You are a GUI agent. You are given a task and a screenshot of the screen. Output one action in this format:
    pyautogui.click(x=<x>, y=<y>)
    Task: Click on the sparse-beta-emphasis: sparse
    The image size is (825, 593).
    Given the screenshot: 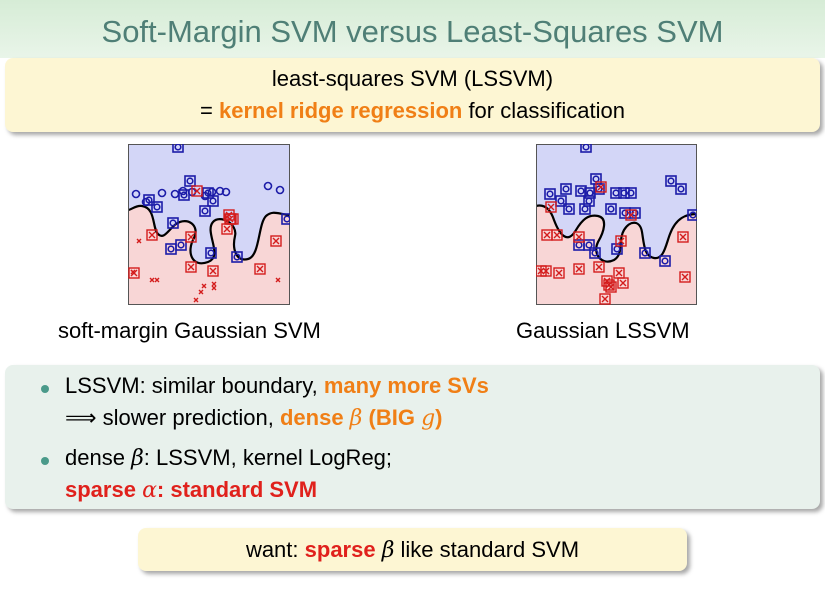 What is the action you would take?
    pyautogui.click(x=343, y=549)
    